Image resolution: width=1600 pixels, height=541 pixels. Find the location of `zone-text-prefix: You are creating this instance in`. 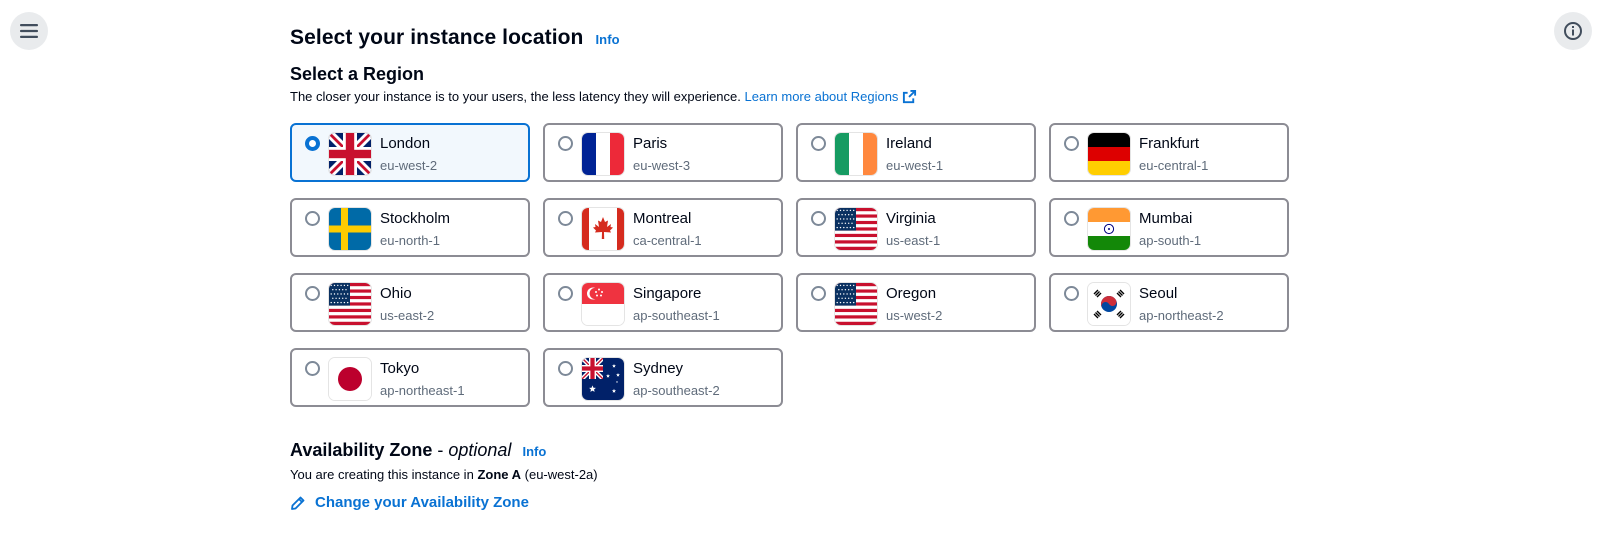

zone-text-prefix: You are creating this instance in is located at coordinates (382, 474).